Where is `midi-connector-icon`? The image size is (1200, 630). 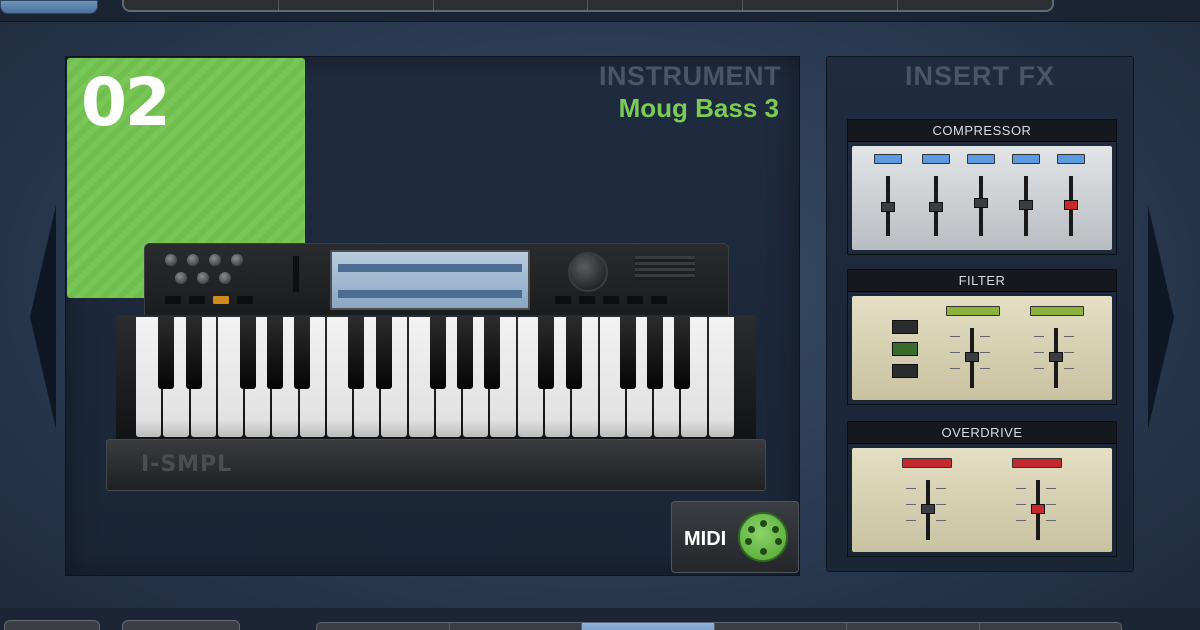 midi-connector-icon is located at coordinates (763, 537).